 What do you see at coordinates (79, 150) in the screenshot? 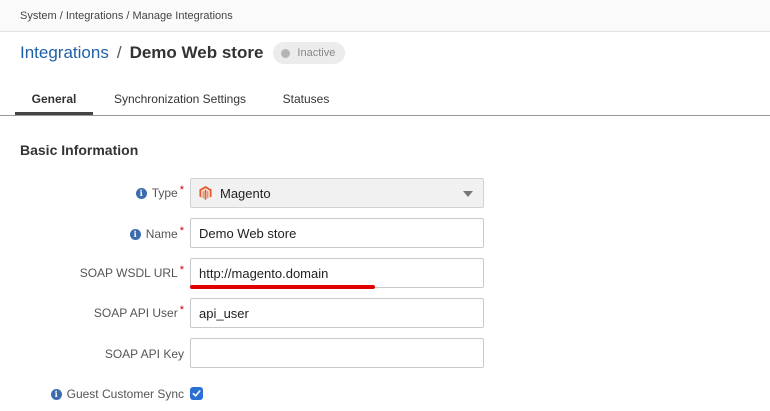
I see `section-title: Basic Information` at bounding box center [79, 150].